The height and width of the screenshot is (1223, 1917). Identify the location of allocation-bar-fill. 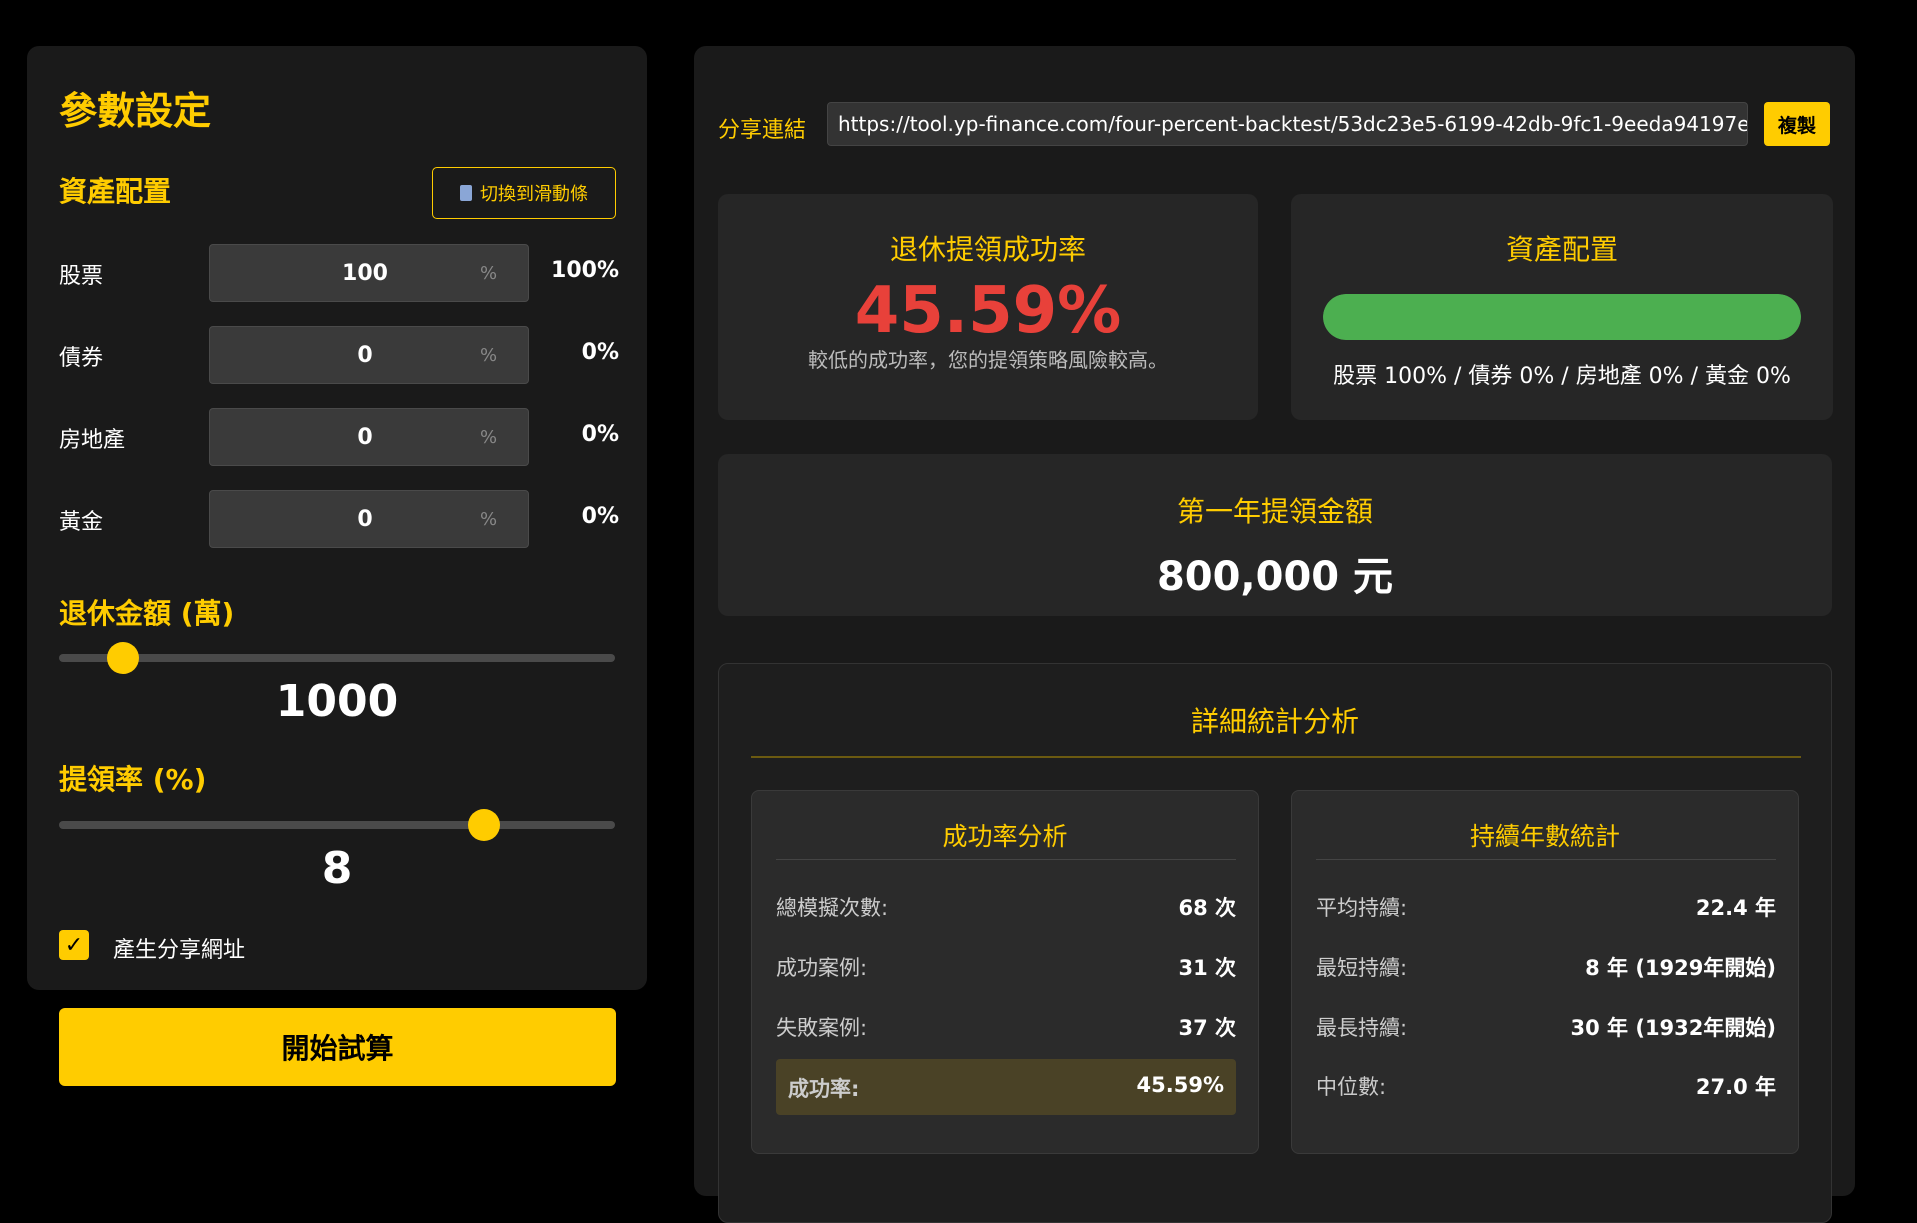
(1562, 317).